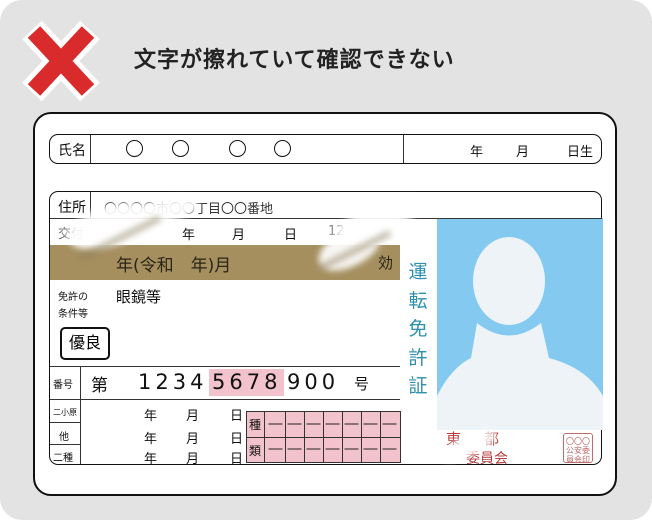 Image resolution: width=652 pixels, height=520 pixels. I want to click on photo, so click(520, 324).